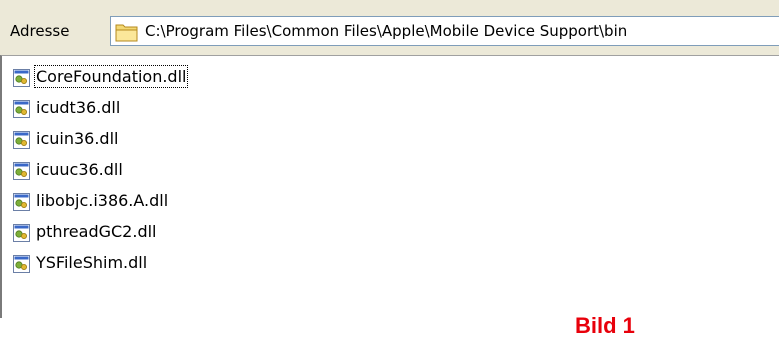 Image resolution: width=779 pixels, height=341 pixels. What do you see at coordinates (77, 138) in the screenshot?
I see `file-name: icuin36.dll` at bounding box center [77, 138].